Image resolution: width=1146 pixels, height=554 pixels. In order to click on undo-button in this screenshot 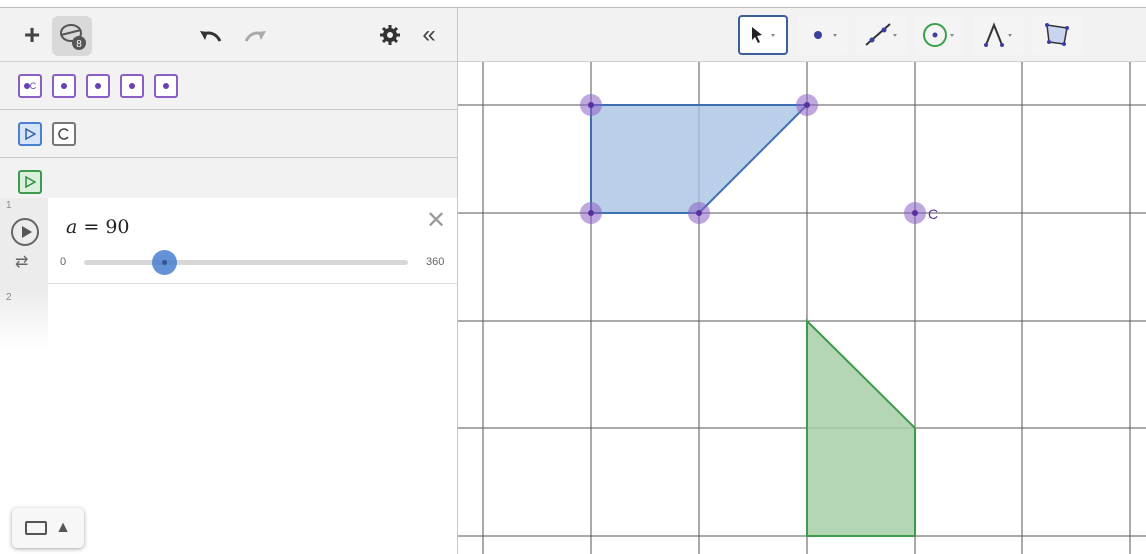, I will do `click(211, 35)`.